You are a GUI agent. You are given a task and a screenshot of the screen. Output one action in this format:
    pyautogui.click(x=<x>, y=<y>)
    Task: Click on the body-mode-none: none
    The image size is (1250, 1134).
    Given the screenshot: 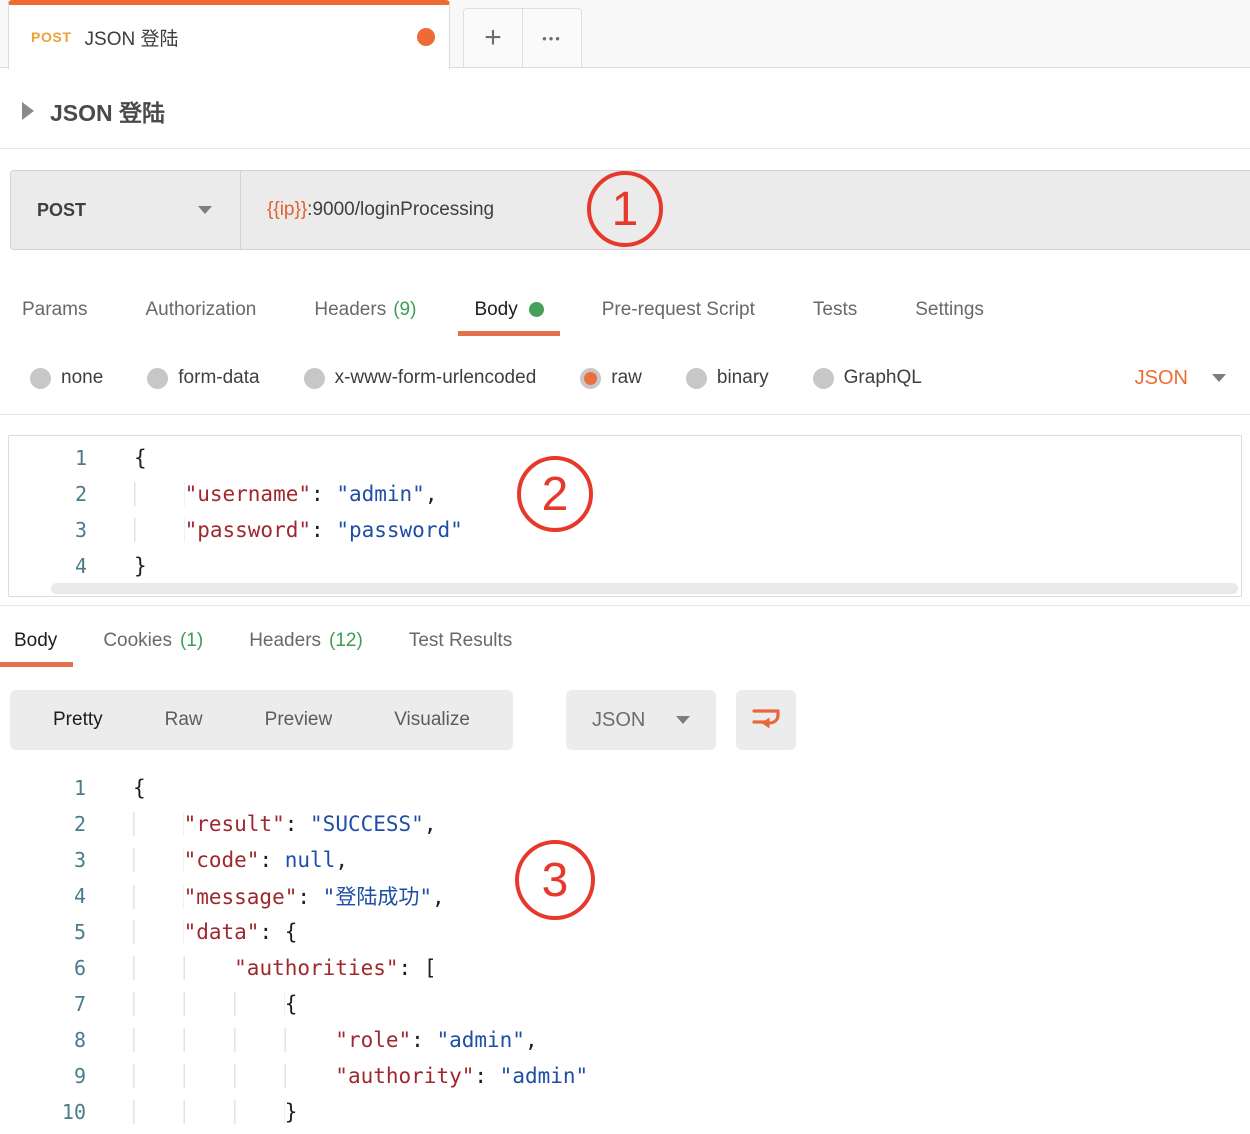 What is the action you would take?
    pyautogui.click(x=66, y=378)
    